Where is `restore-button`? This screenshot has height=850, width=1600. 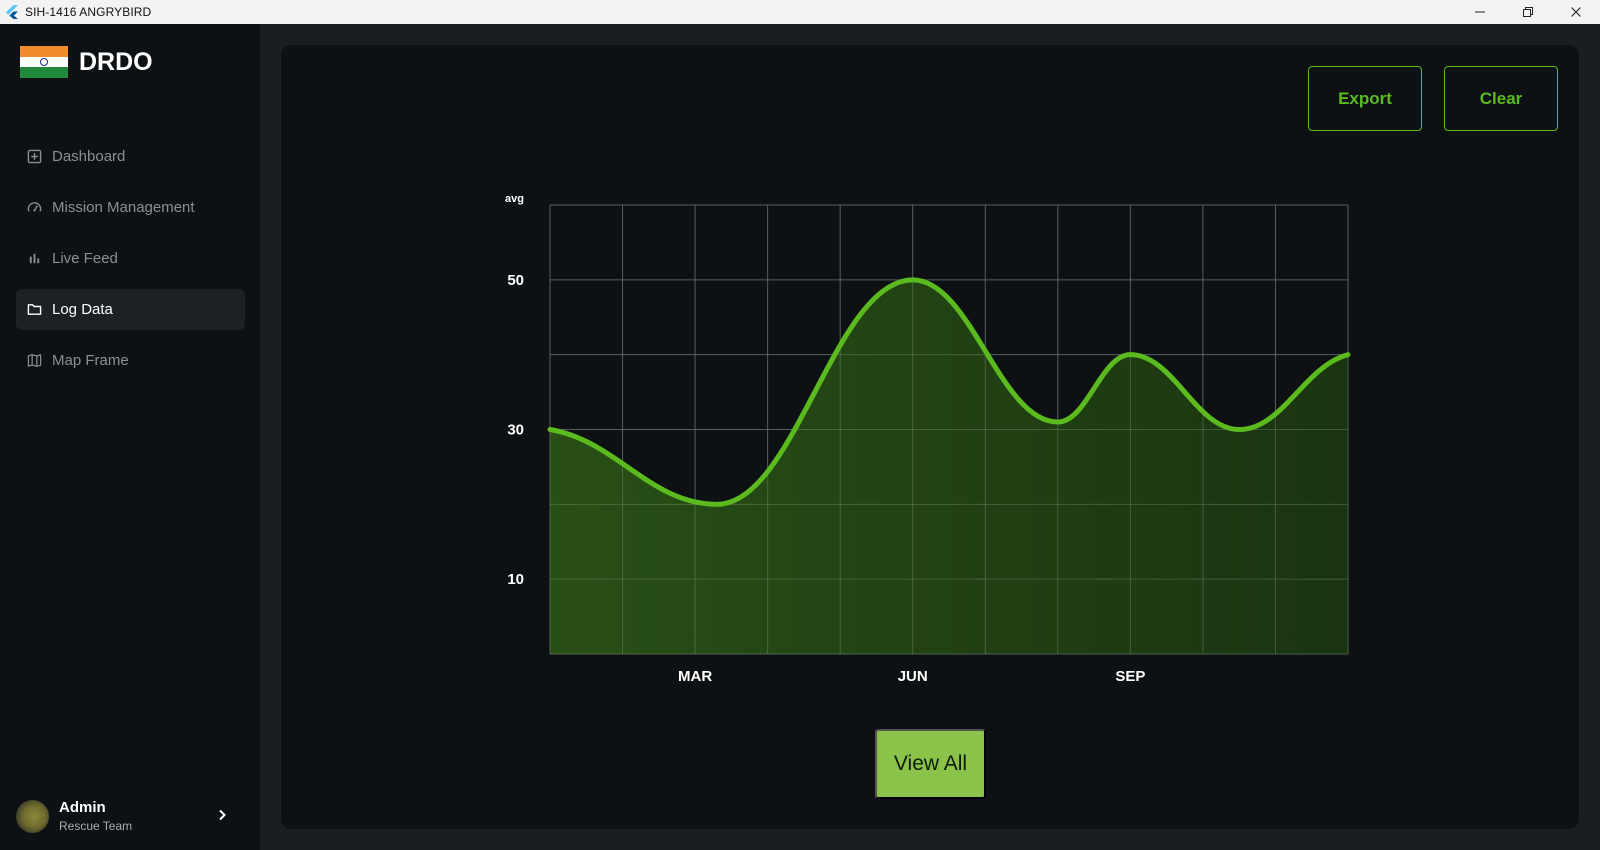 restore-button is located at coordinates (1528, 12).